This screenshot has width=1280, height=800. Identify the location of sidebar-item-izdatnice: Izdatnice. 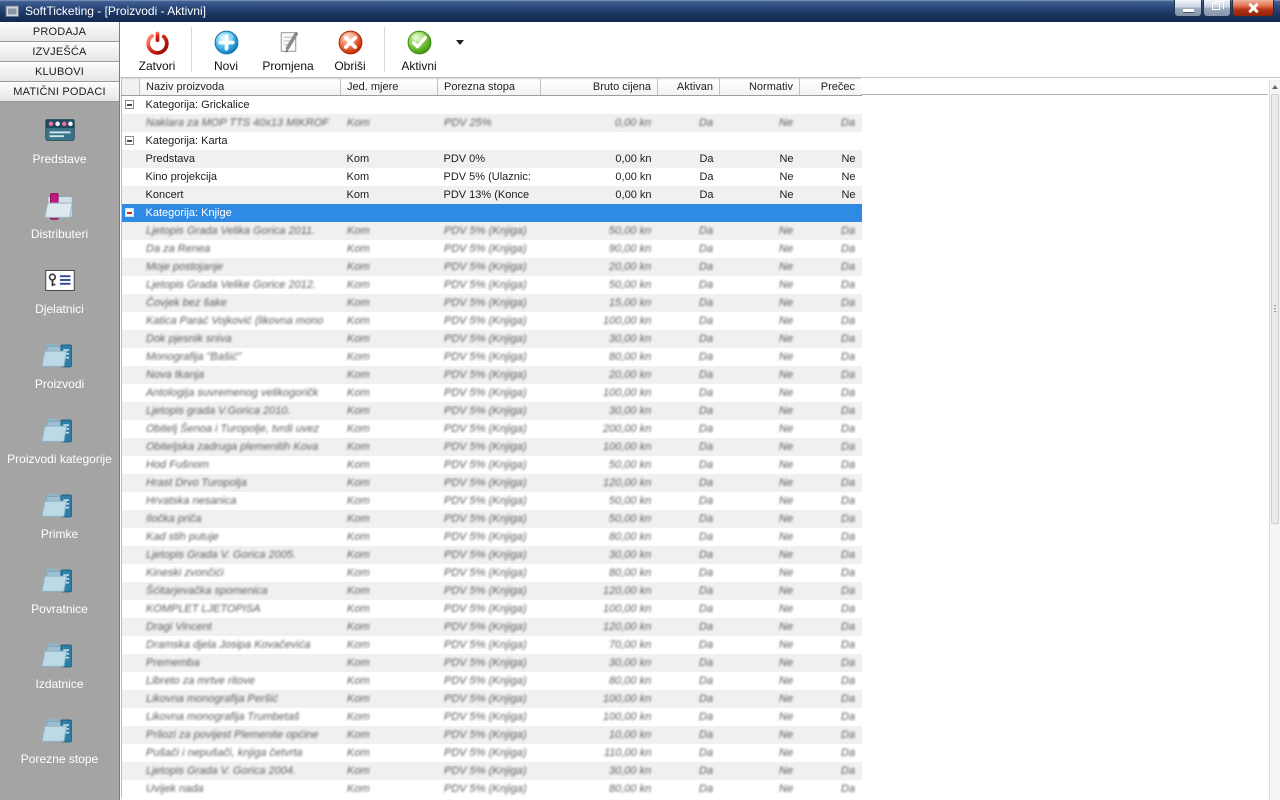
(59, 673).